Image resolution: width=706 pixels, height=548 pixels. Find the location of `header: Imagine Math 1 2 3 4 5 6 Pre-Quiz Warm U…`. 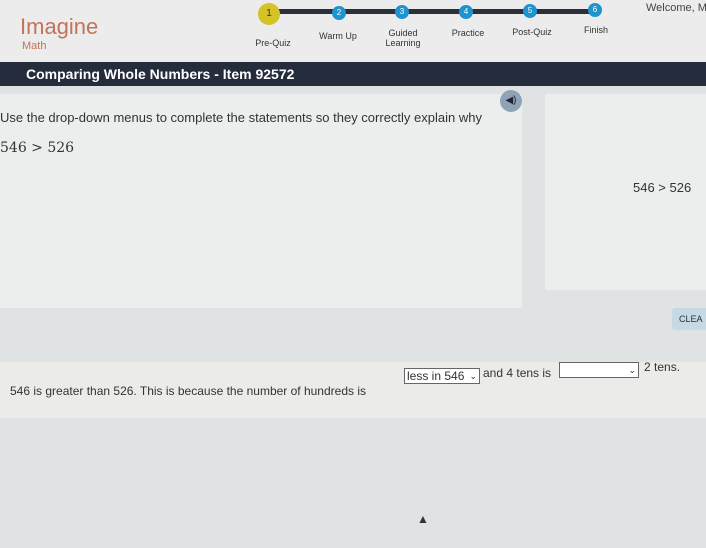

header: Imagine Math 1 2 3 4 5 6 Pre-Quiz Warm U… is located at coordinates (353, 31).